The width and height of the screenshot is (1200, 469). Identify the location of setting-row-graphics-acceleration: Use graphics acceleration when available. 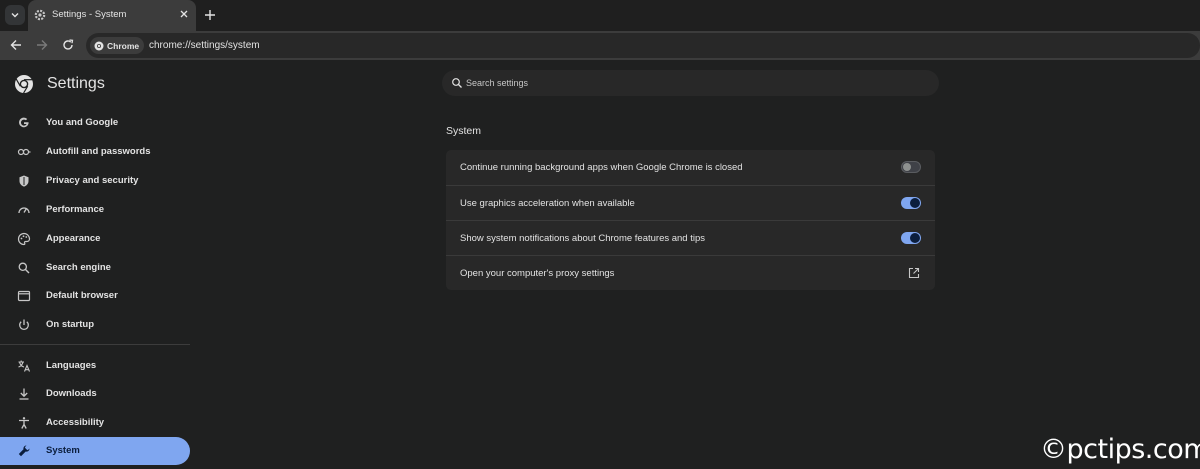
(690, 202).